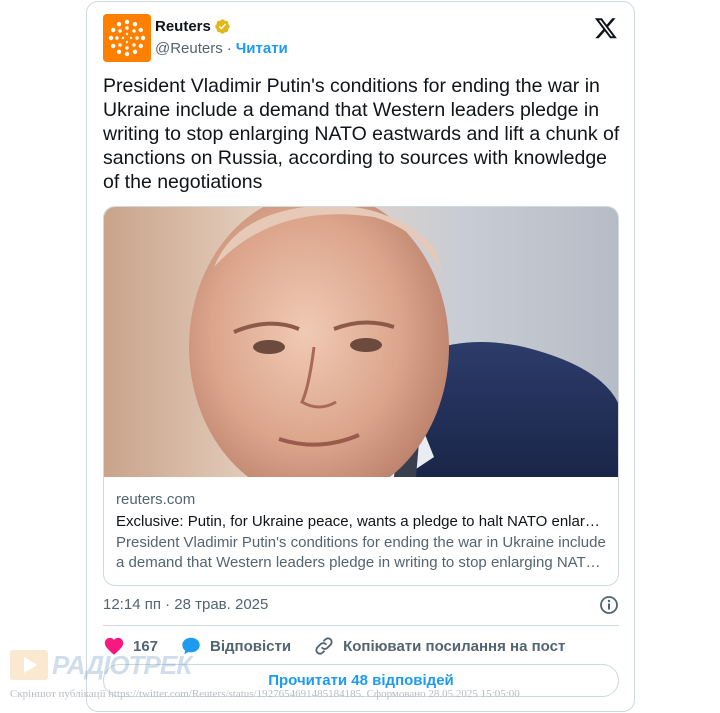  I want to click on author-name-line: Reuters, so click(193, 26).